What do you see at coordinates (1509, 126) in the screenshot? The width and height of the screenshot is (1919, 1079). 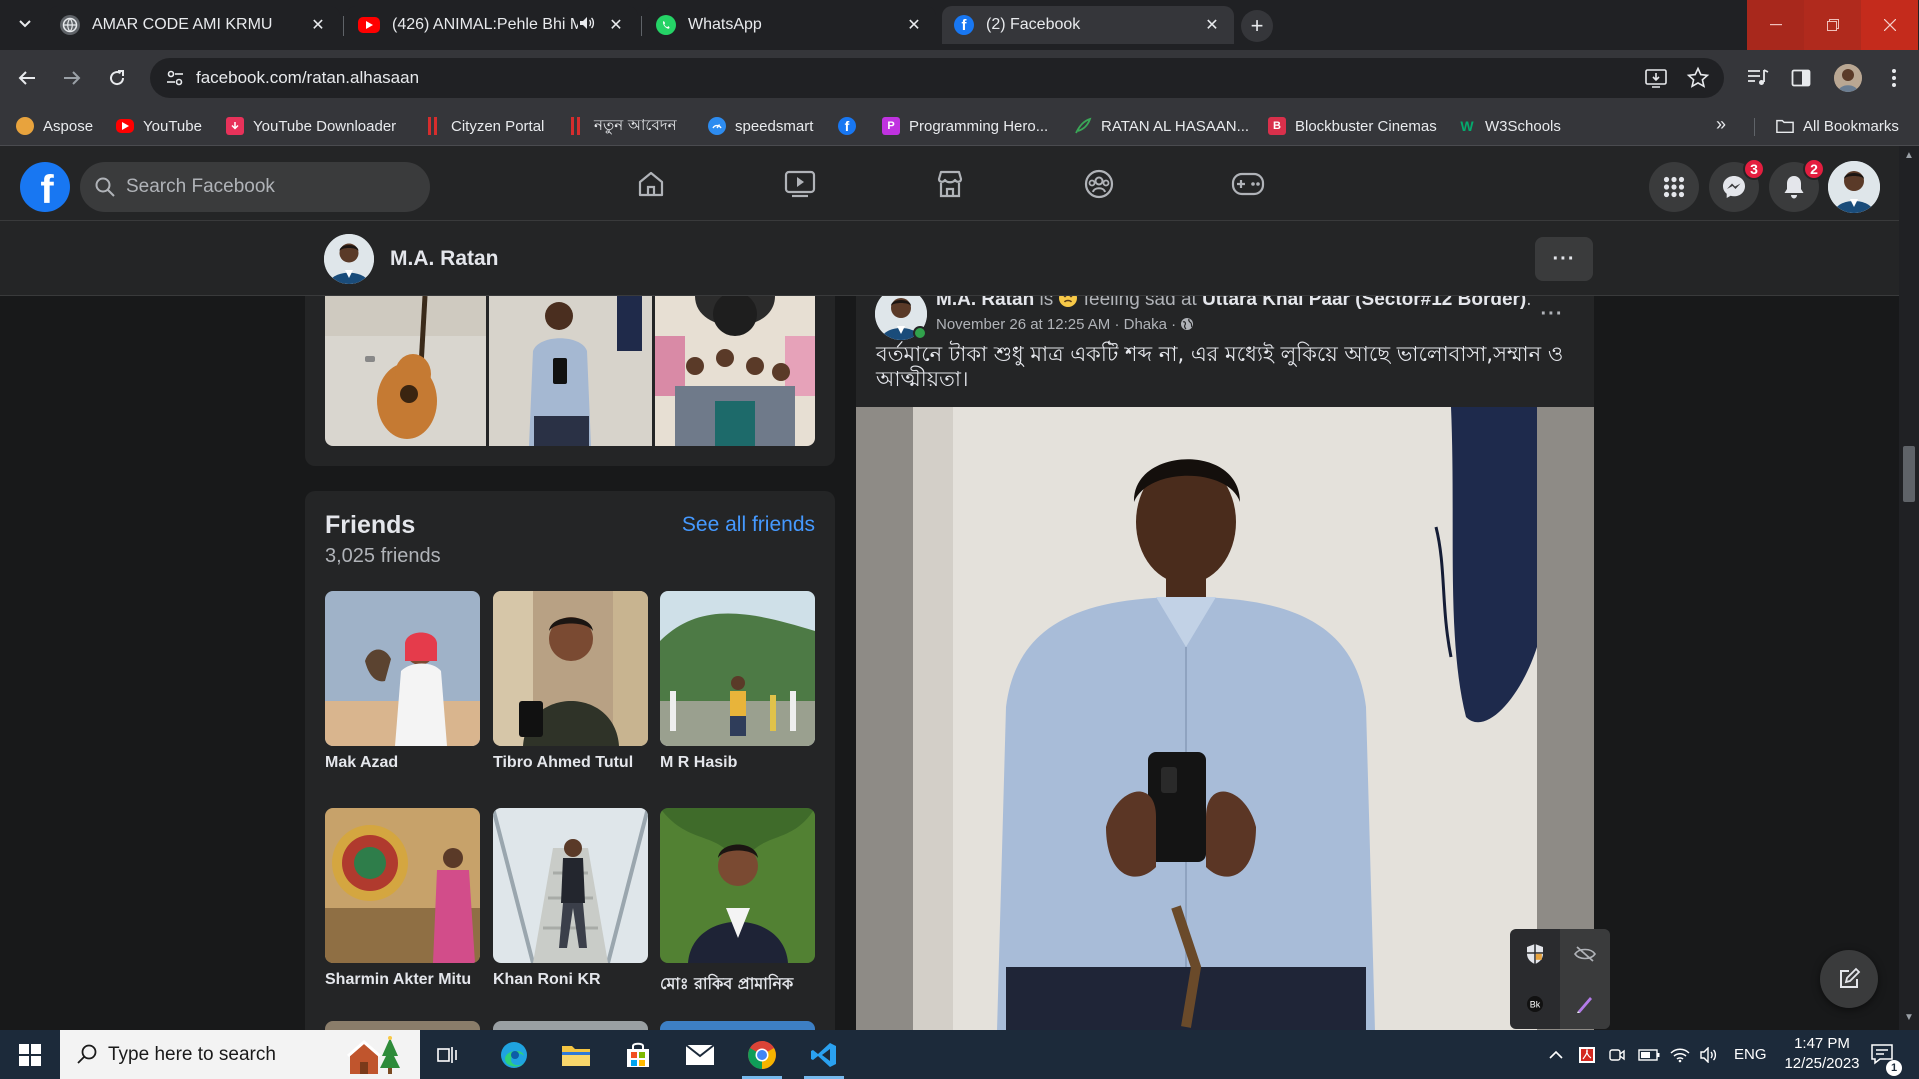 I see `bookmark-w3schools: W W3Schools` at bounding box center [1509, 126].